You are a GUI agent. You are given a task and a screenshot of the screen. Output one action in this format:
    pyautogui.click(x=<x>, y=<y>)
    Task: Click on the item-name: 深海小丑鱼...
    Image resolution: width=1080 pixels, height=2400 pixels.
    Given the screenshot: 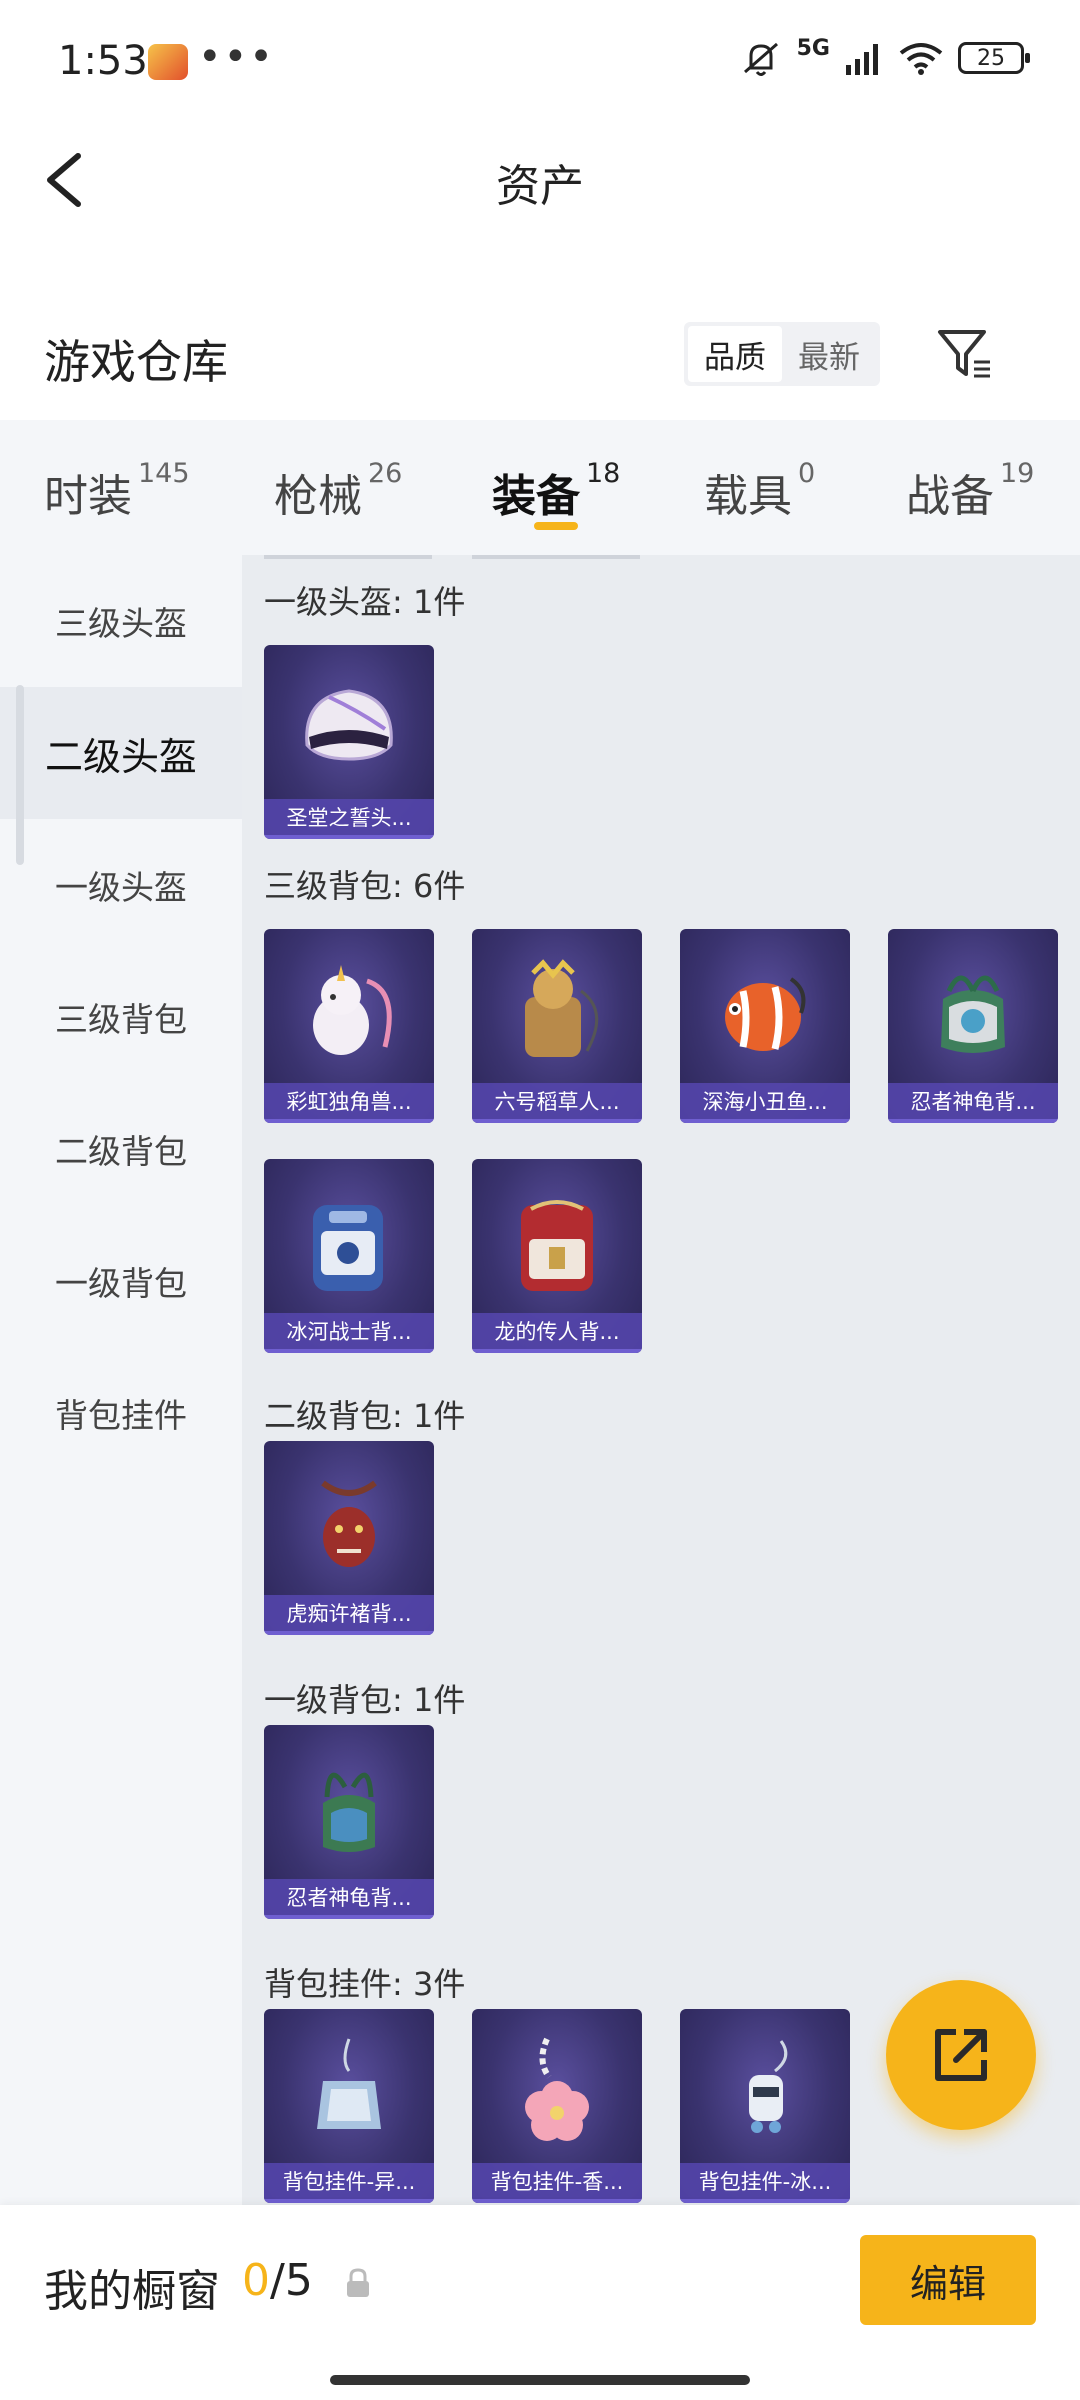 What is the action you would take?
    pyautogui.click(x=765, y=1101)
    